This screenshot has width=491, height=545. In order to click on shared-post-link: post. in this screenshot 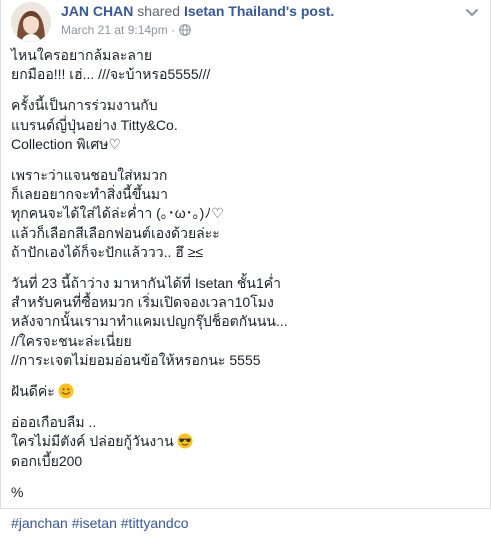, I will do `click(317, 11)`.